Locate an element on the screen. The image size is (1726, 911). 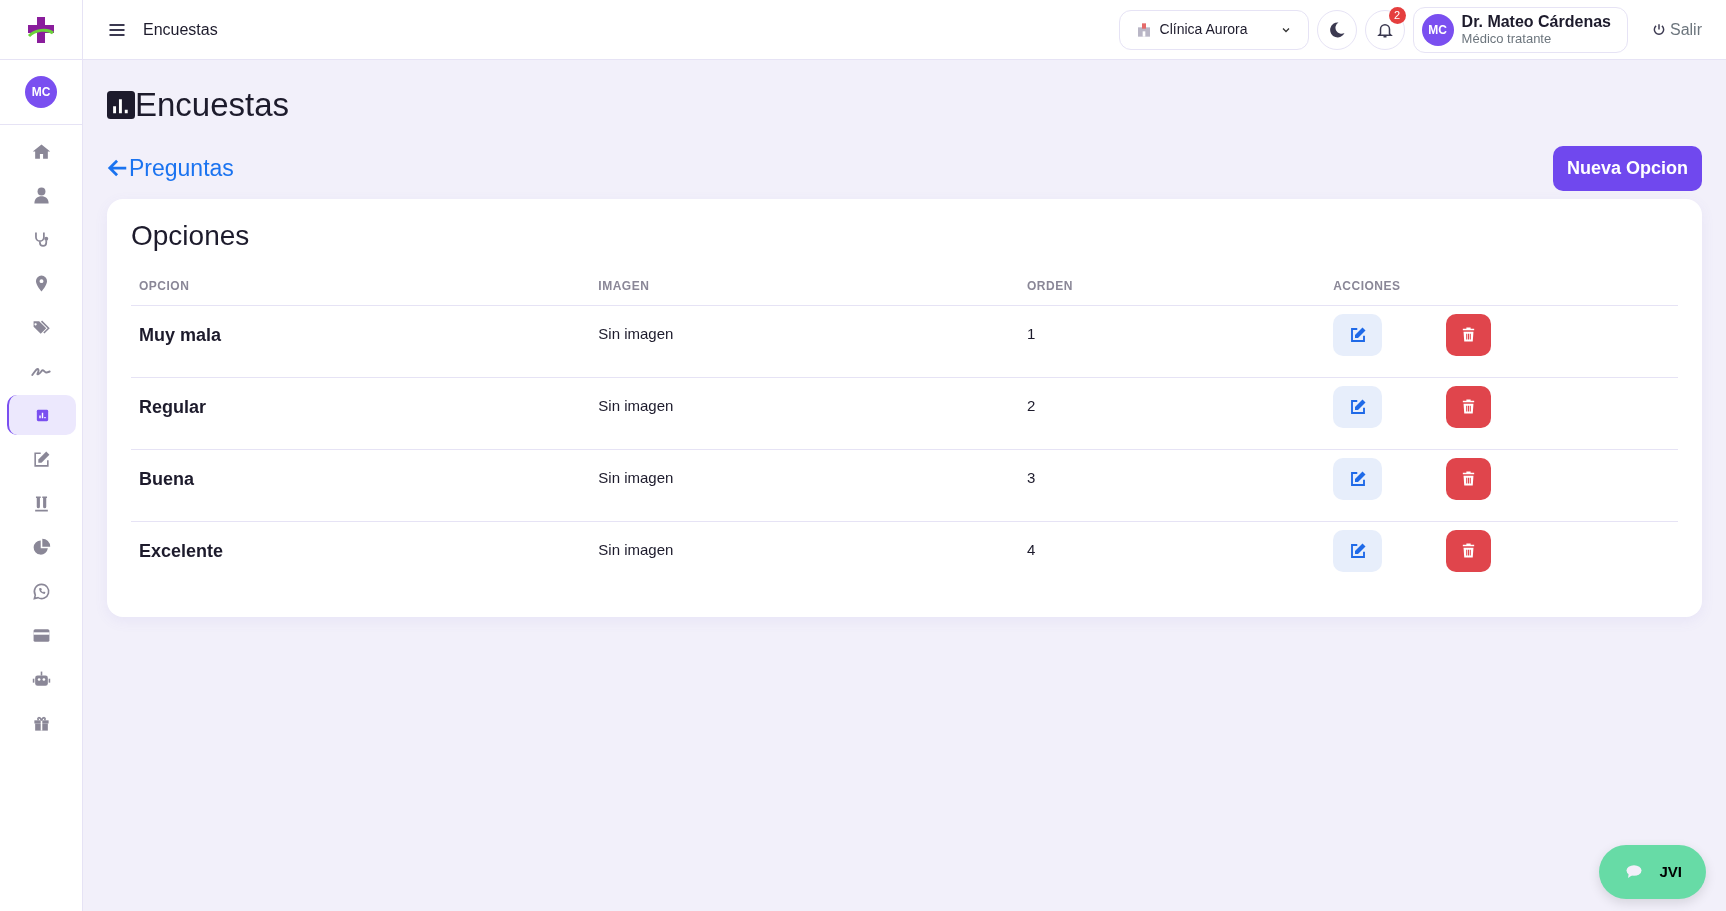
moon-icon is located at coordinates (1336, 29).